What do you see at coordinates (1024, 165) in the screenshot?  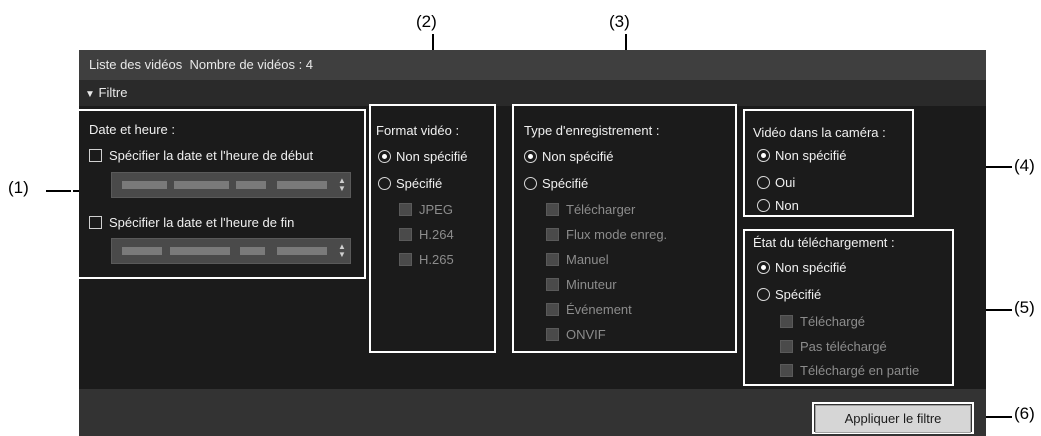 I see `callout-4: (4)` at bounding box center [1024, 165].